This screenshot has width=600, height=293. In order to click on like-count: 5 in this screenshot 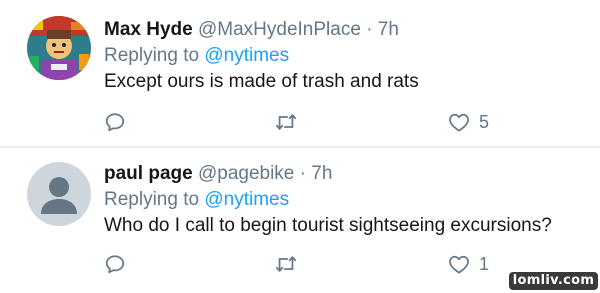, I will do `click(484, 121)`.